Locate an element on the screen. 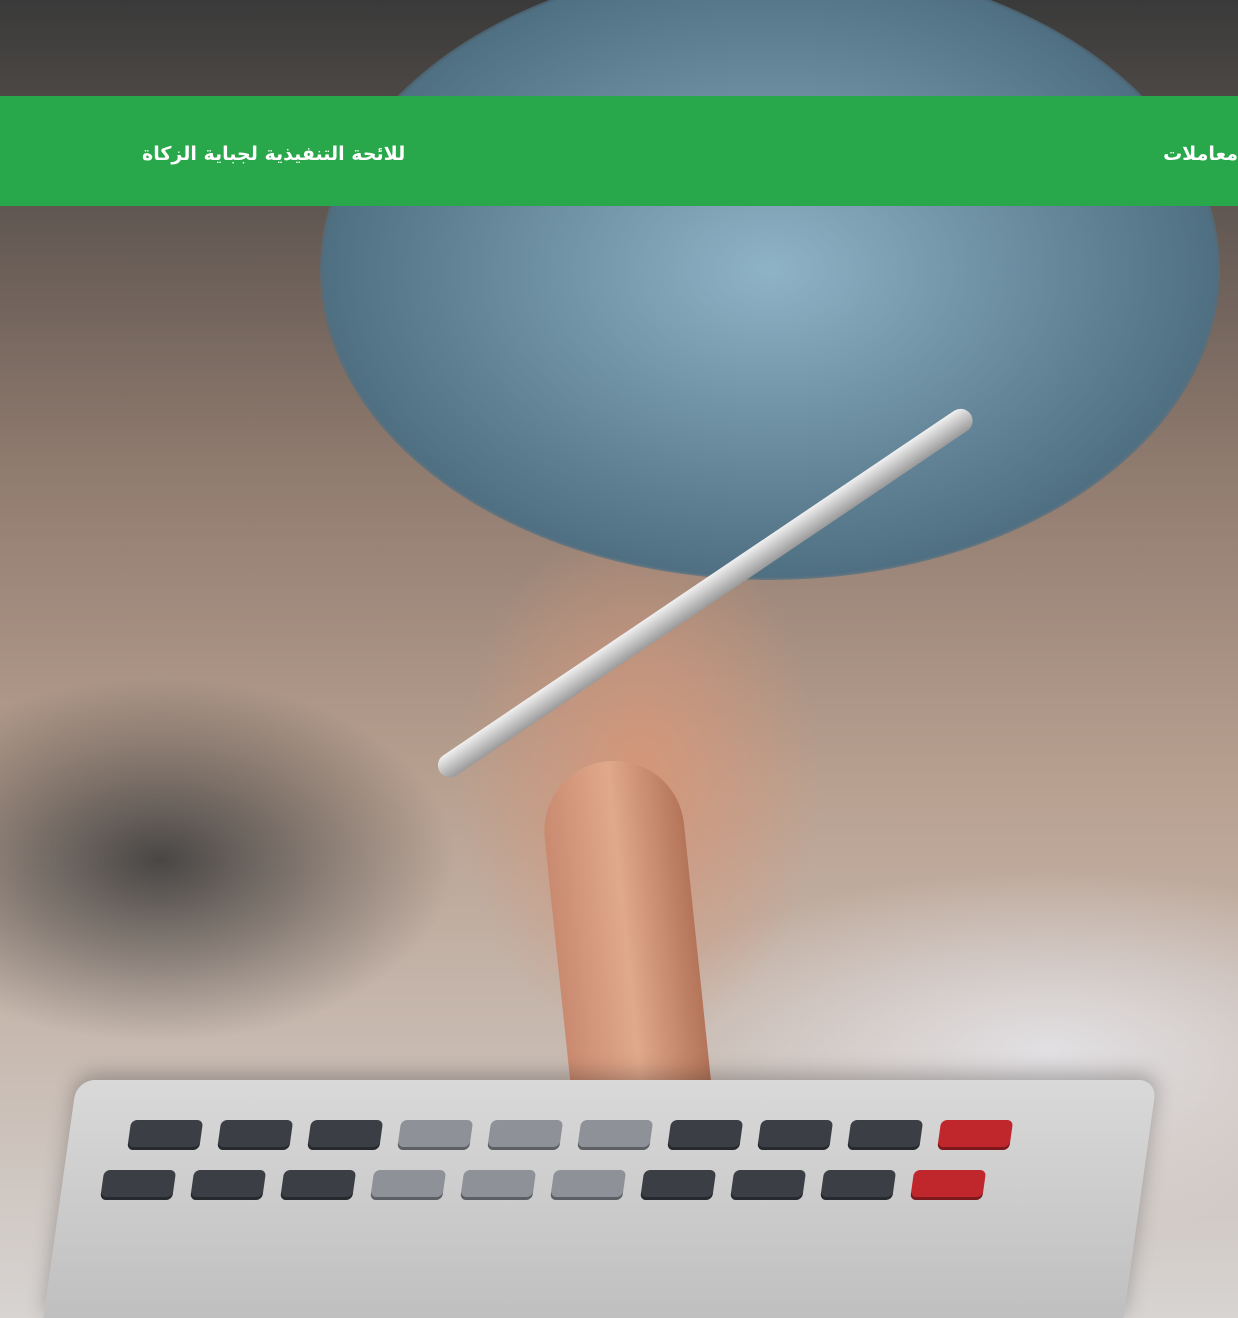 The image size is (1238, 1318). banner-left-text: للائحة التنفيذية لجباية الزكاة is located at coordinates (274, 154).